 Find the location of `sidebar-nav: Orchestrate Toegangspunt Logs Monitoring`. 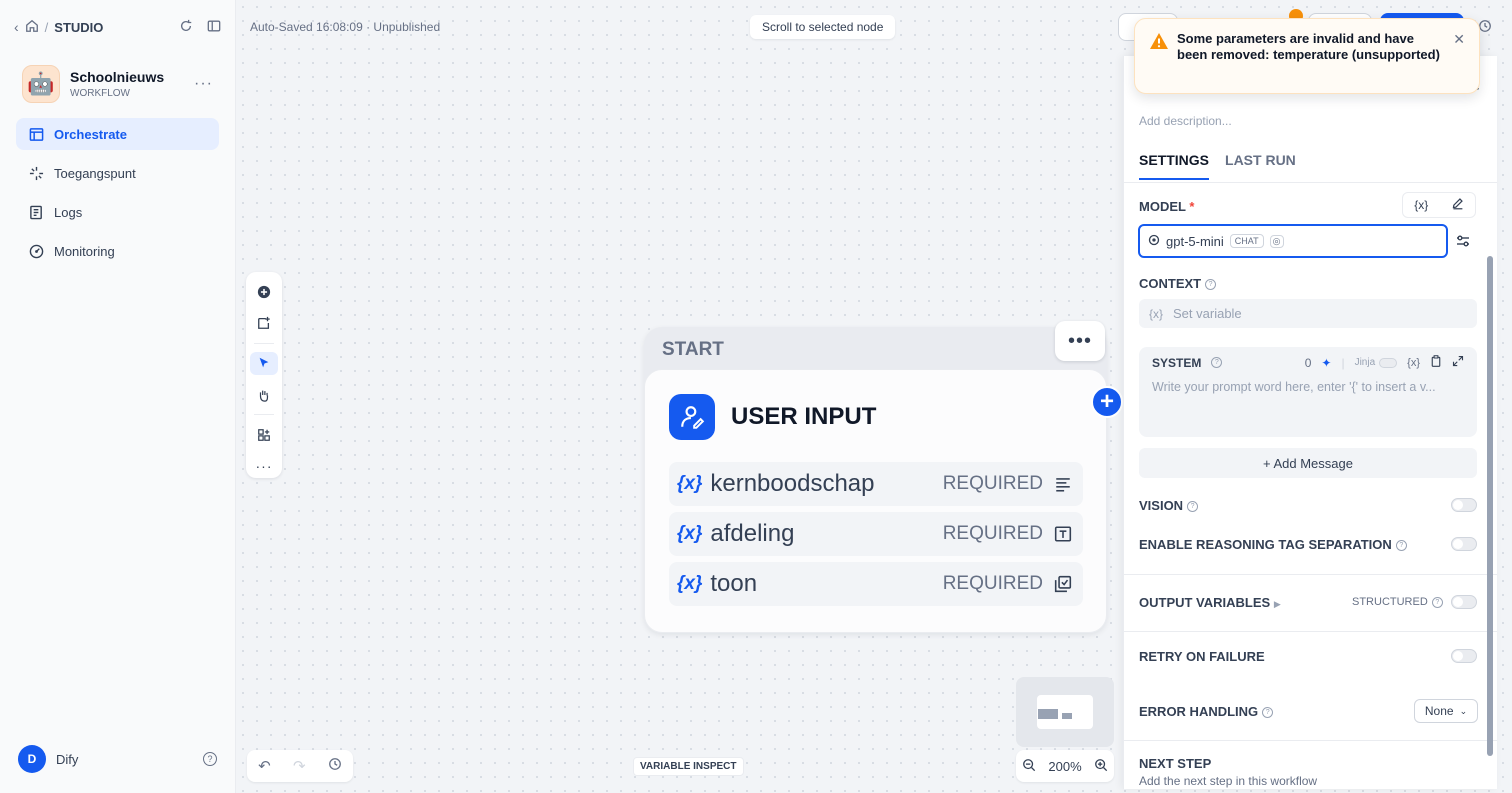

sidebar-nav: Orchestrate Toegangspunt Logs Monitoring is located at coordinates (117, 196).